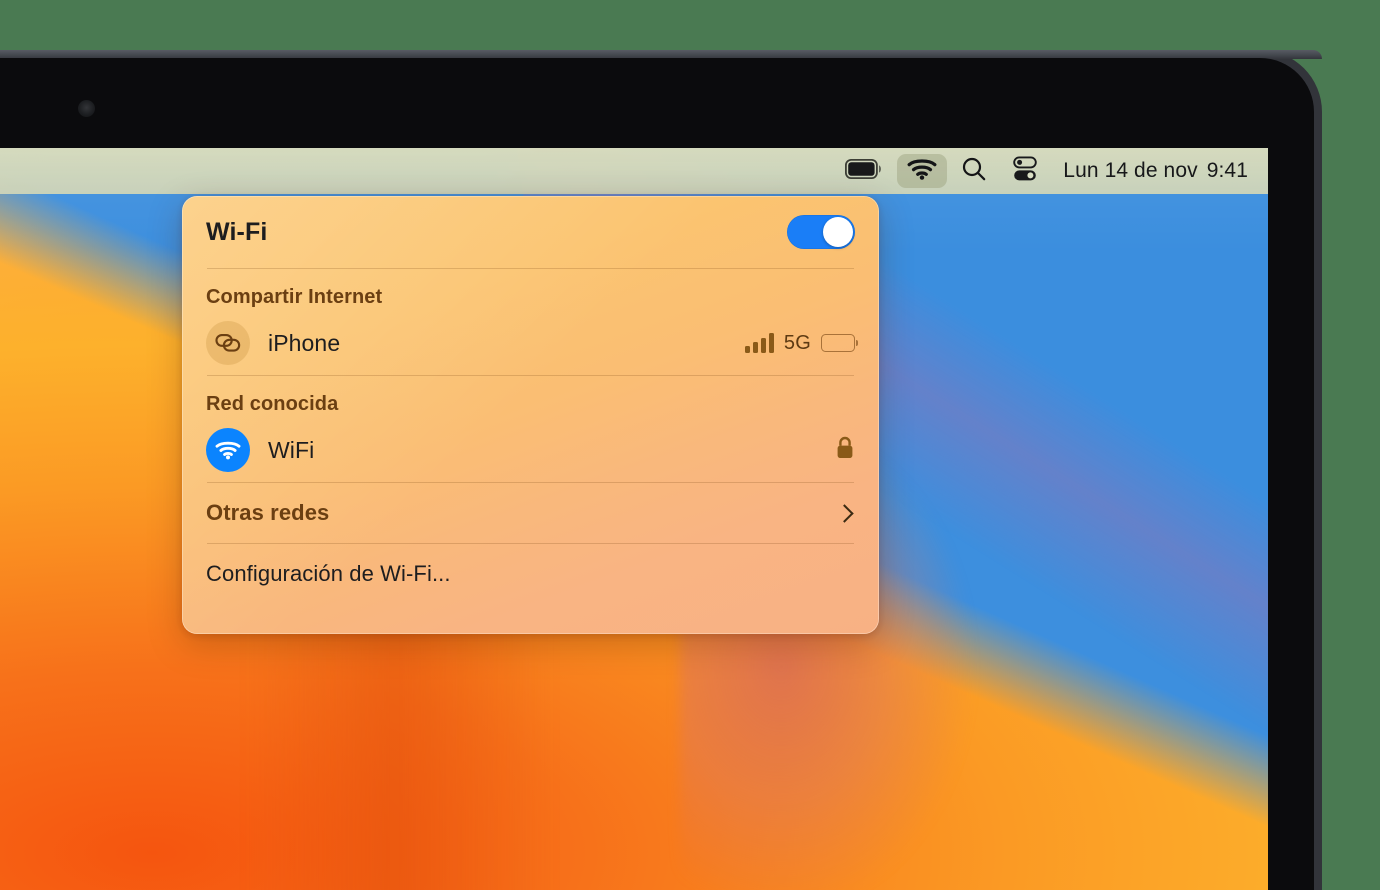 This screenshot has height=890, width=1380. Describe the element at coordinates (268, 512) in the screenshot. I see `other-networks-label: Otras redes` at that location.